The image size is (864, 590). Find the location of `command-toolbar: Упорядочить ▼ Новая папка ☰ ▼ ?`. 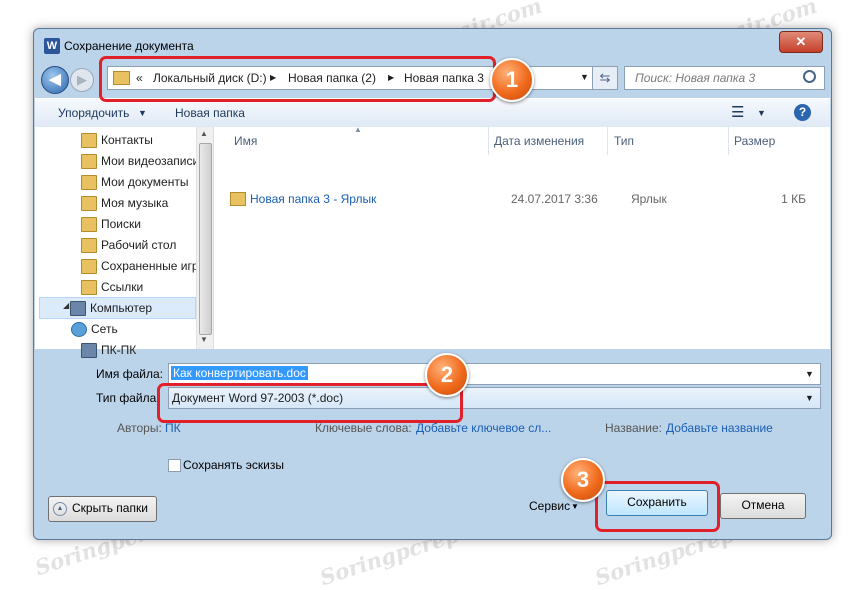

command-toolbar: Упорядочить ▼ Новая папка ☰ ▼ ? is located at coordinates (432, 113).